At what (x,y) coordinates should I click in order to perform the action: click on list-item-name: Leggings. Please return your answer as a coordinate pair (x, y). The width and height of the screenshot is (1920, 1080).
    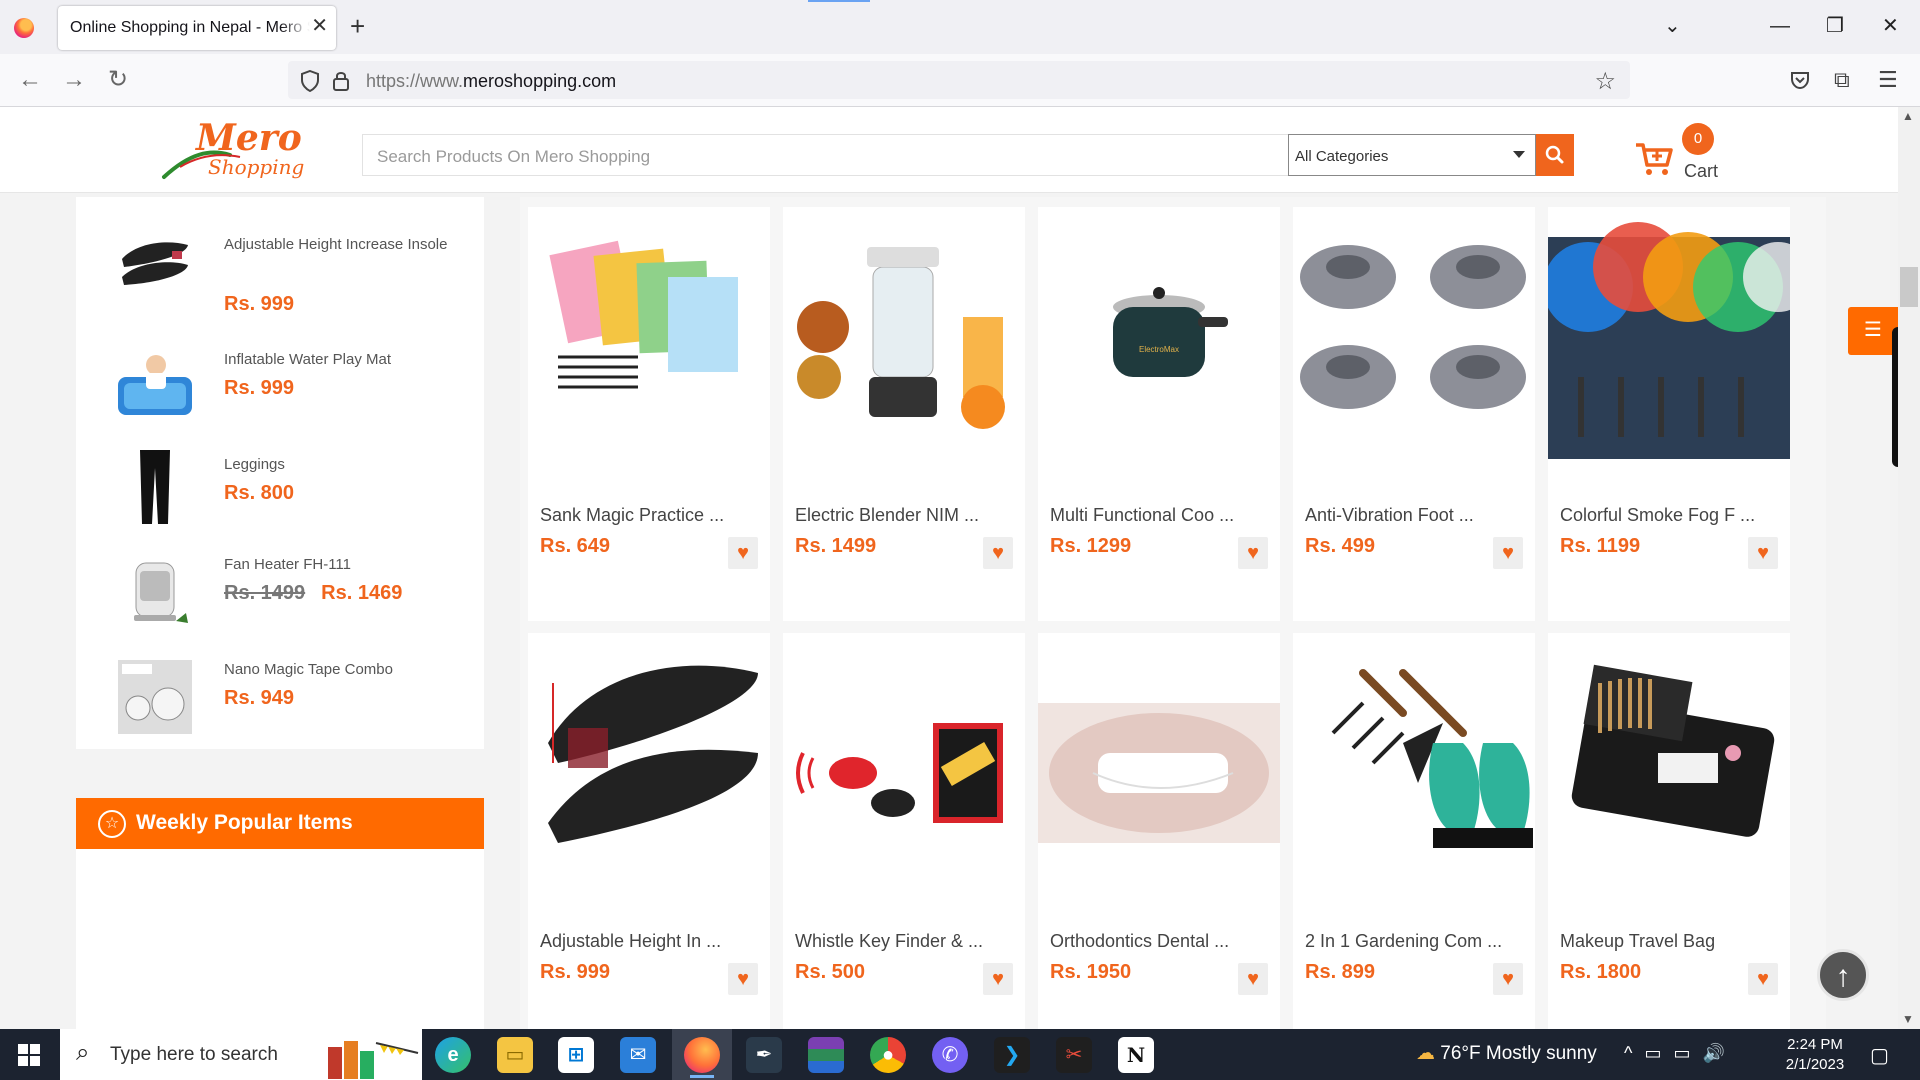
    Looking at the image, I should click on (254, 464).